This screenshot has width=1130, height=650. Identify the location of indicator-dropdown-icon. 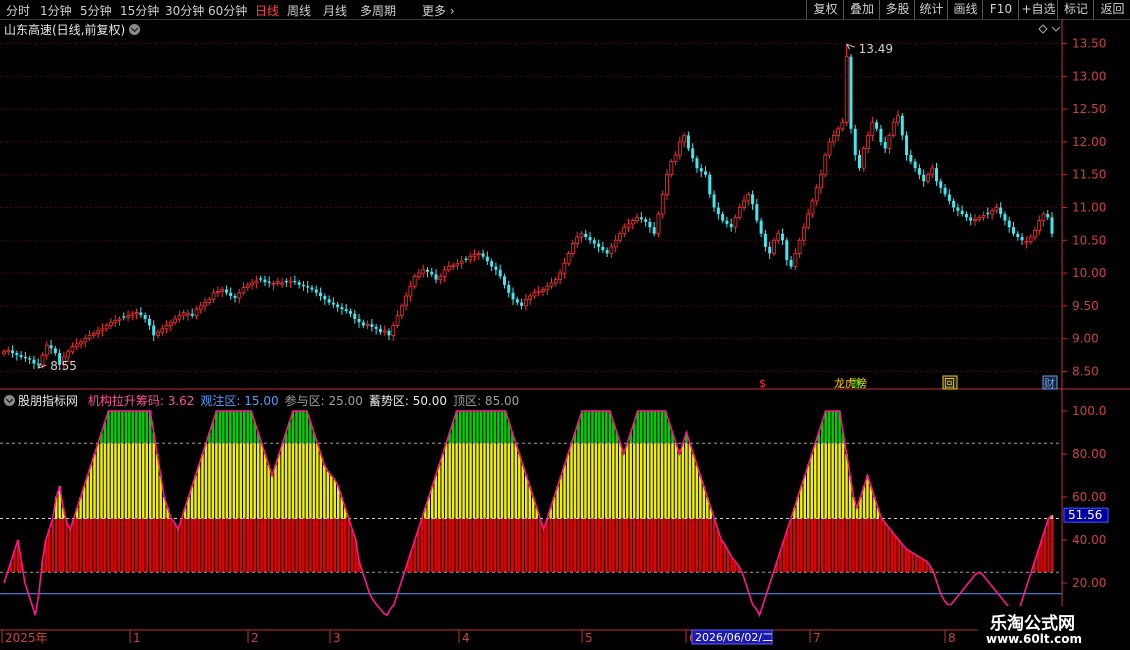
(9, 400).